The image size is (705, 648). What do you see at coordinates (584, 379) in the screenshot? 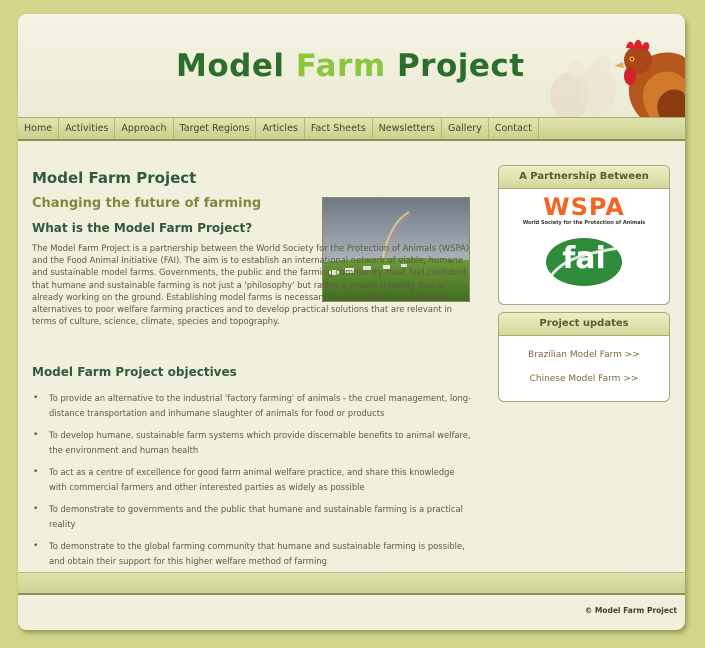
I see `update-link-china: Chinese Model Farm >>` at bounding box center [584, 379].